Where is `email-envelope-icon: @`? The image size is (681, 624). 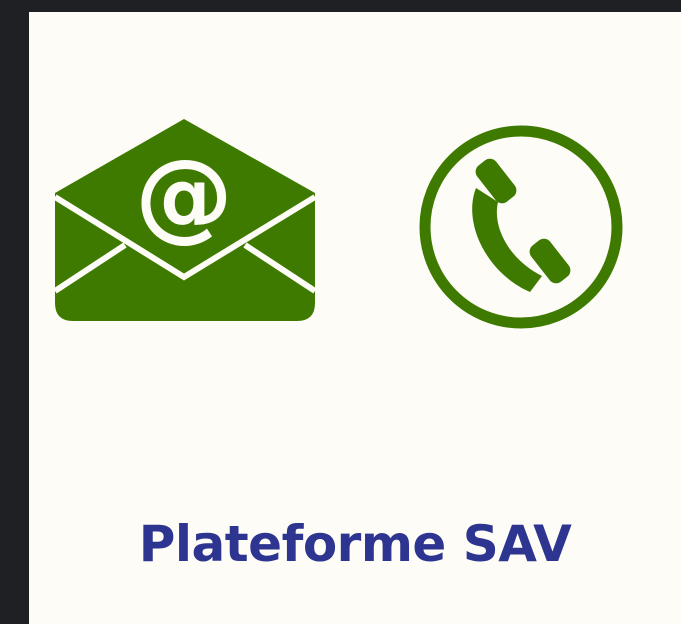
email-envelope-icon: @ is located at coordinates (185, 220).